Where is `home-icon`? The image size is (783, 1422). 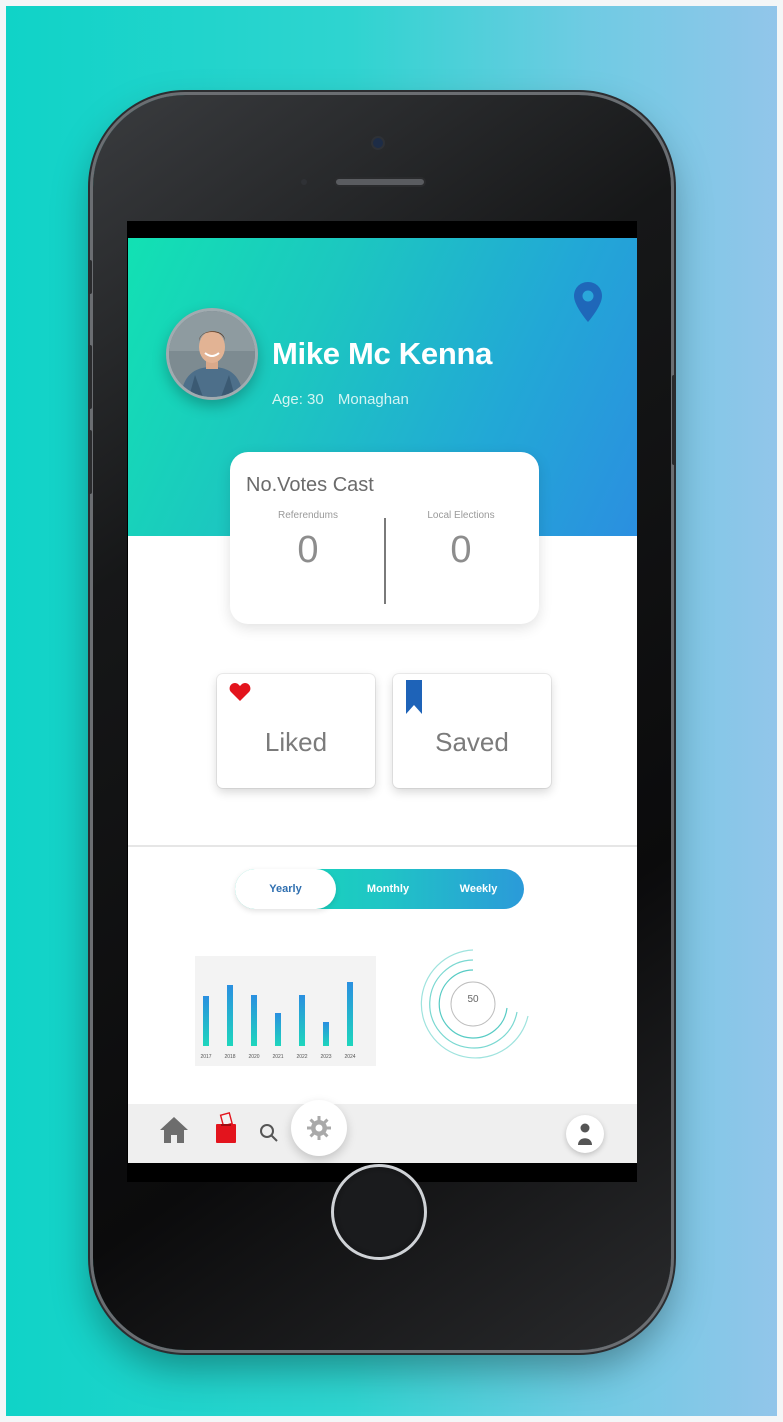 home-icon is located at coordinates (174, 1130).